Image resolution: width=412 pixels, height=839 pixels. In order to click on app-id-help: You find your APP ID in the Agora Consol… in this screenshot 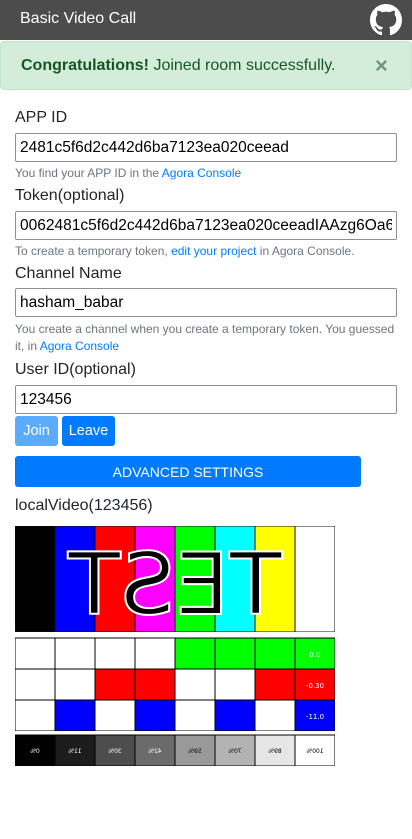, I will do `click(207, 173)`.